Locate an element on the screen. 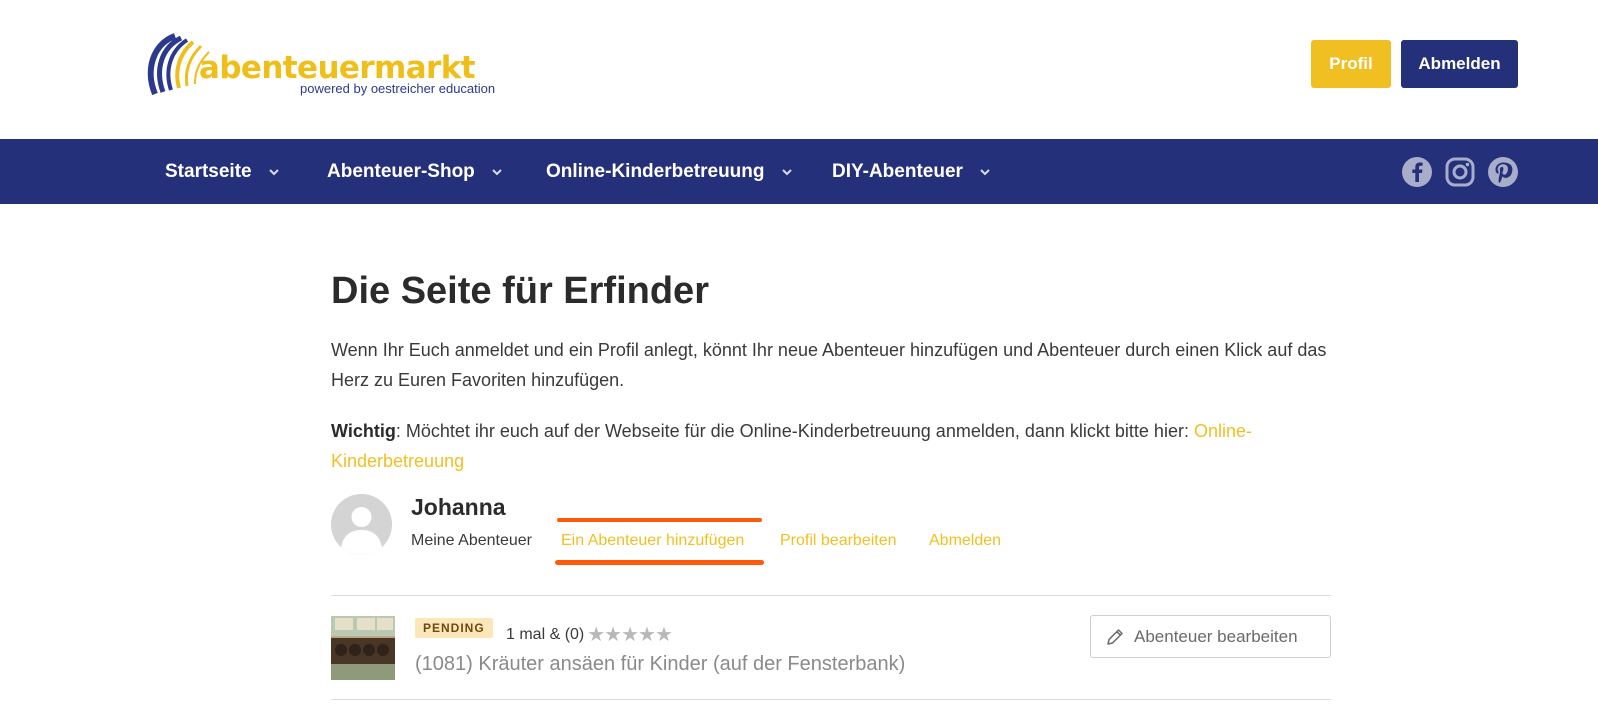 The width and height of the screenshot is (1598, 709). highlight-mark-top is located at coordinates (659, 520).